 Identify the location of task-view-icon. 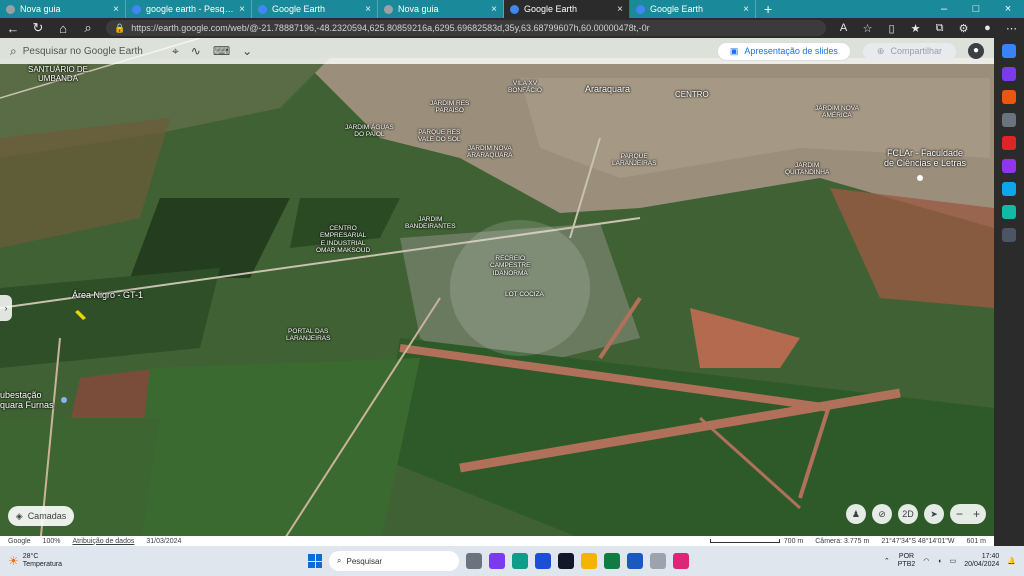
(474, 561).